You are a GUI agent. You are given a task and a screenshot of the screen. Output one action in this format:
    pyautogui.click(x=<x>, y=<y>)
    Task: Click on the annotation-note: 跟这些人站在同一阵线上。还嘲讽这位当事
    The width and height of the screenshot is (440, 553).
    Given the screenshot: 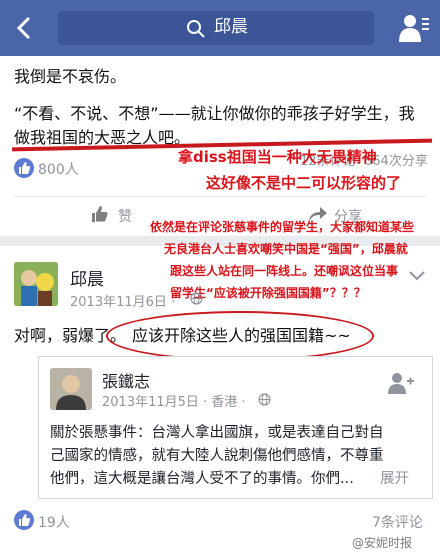 What is the action you would take?
    pyautogui.click(x=284, y=271)
    